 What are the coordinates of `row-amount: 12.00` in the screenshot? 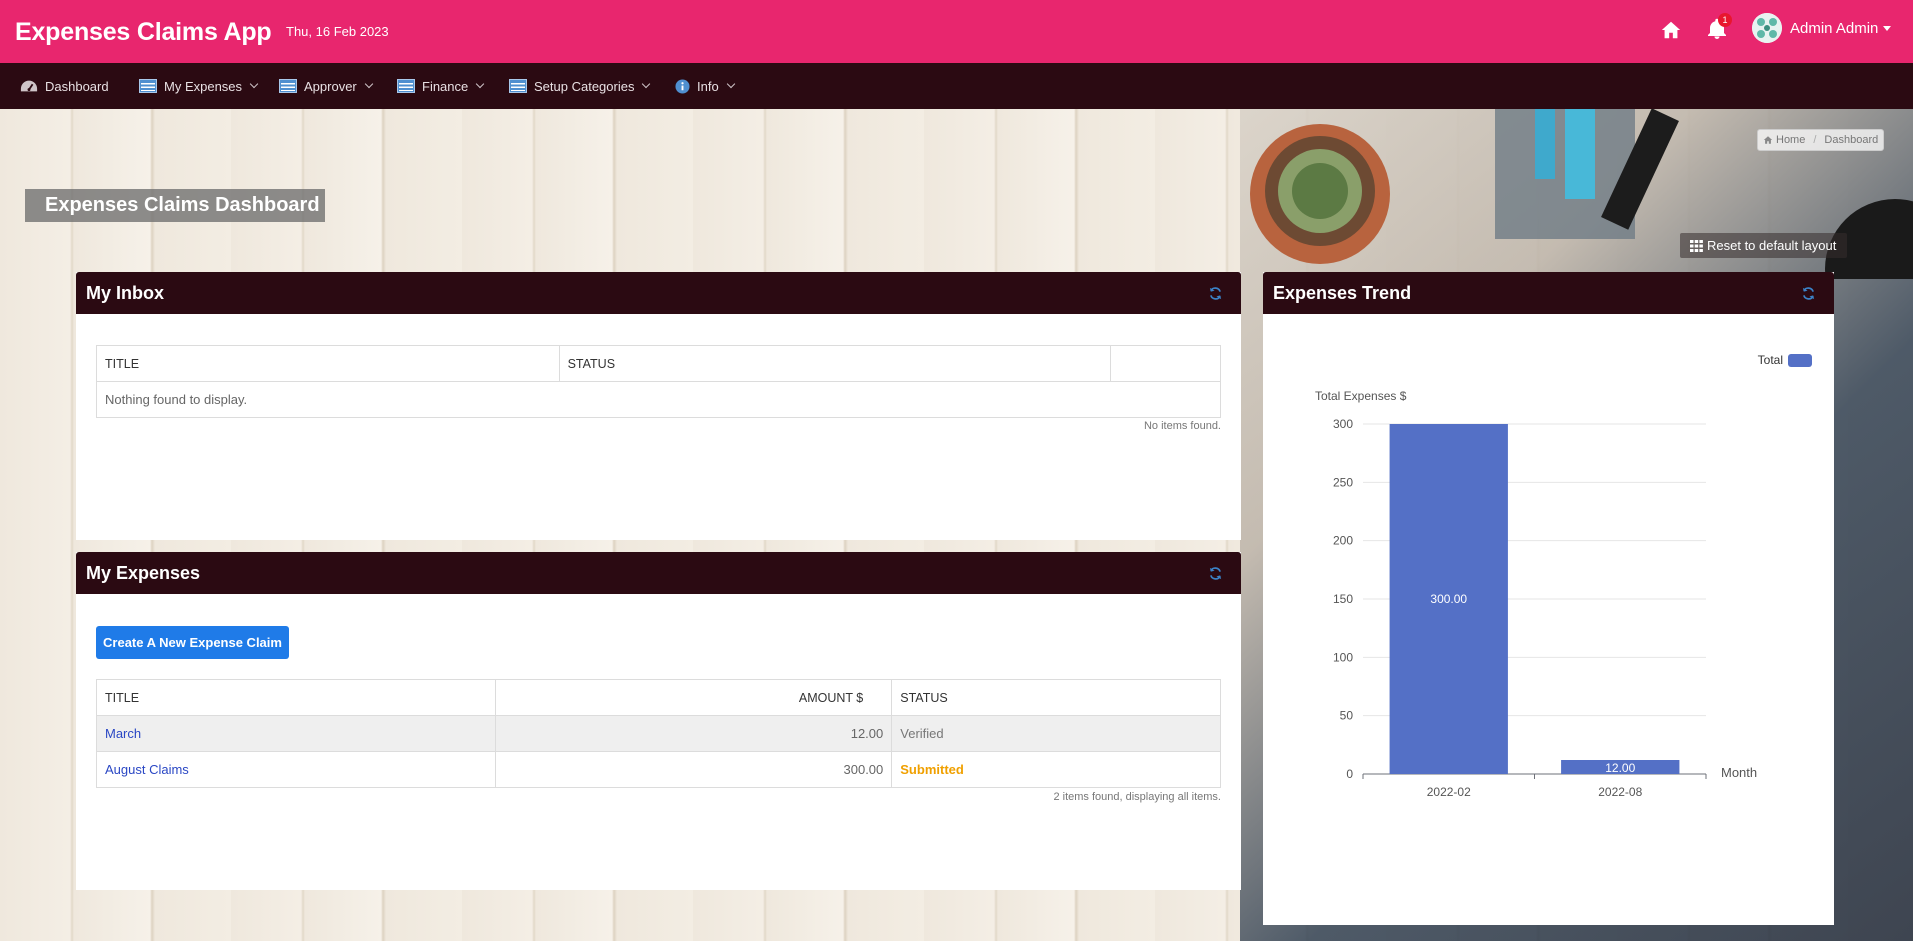 It's located at (693, 733).